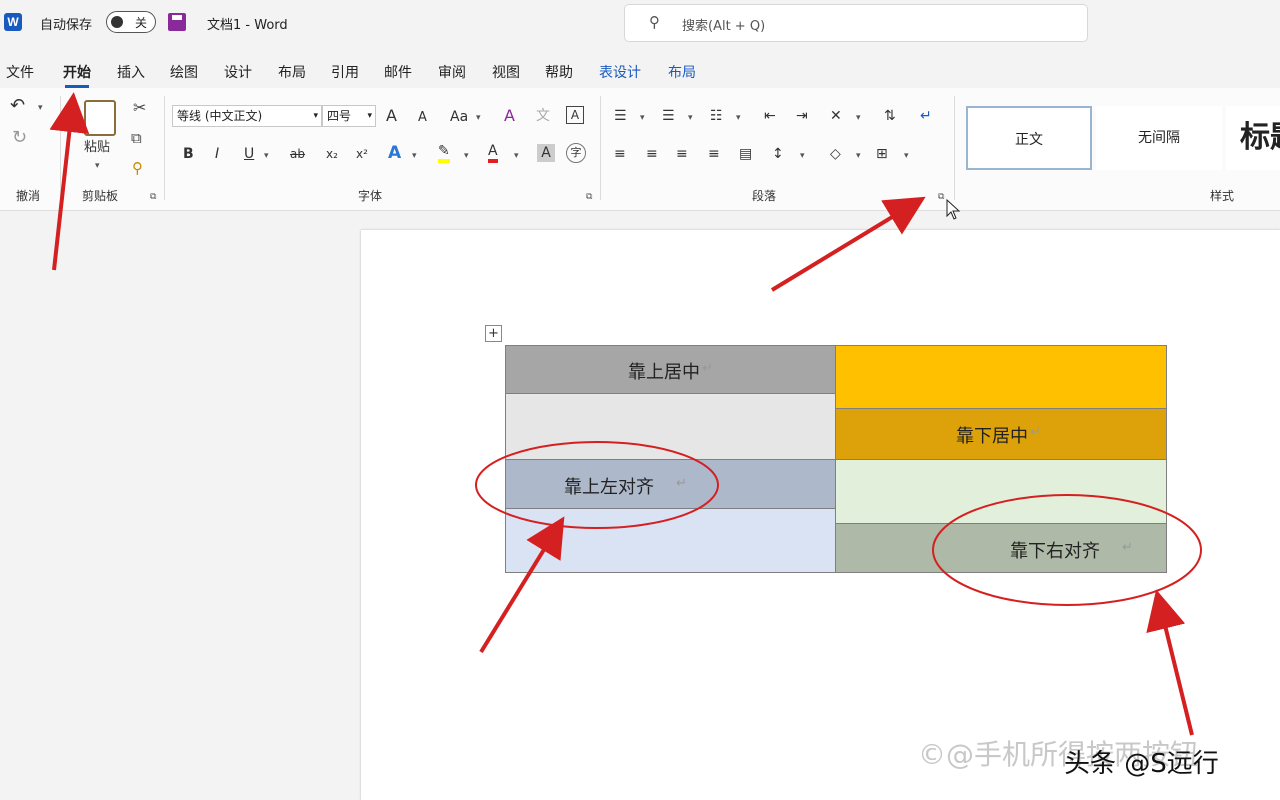 The image size is (1280, 800). I want to click on annotation-circle-bottom-right, so click(1067, 550).